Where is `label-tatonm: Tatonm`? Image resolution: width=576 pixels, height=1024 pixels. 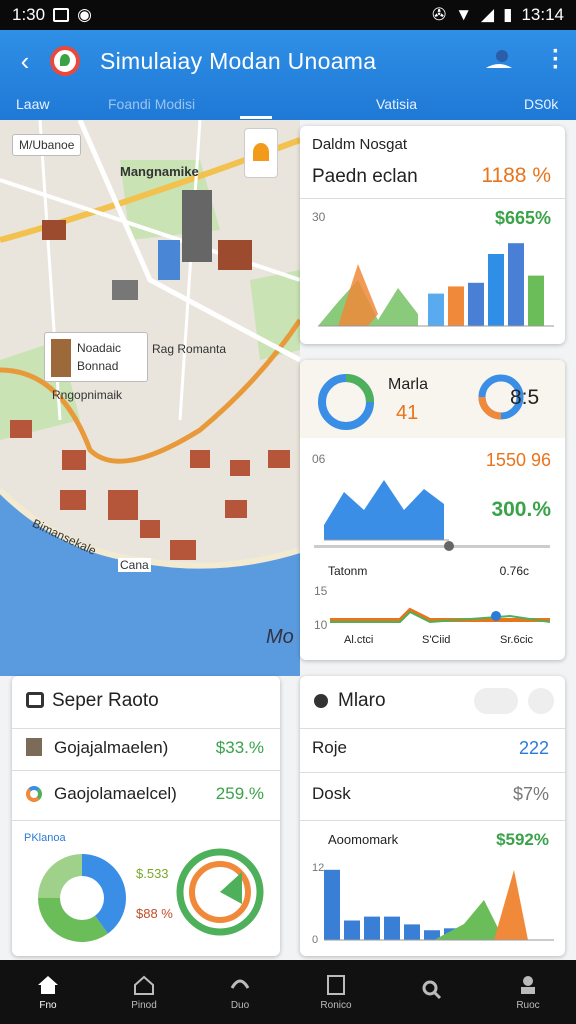 label-tatonm: Tatonm is located at coordinates (348, 571).